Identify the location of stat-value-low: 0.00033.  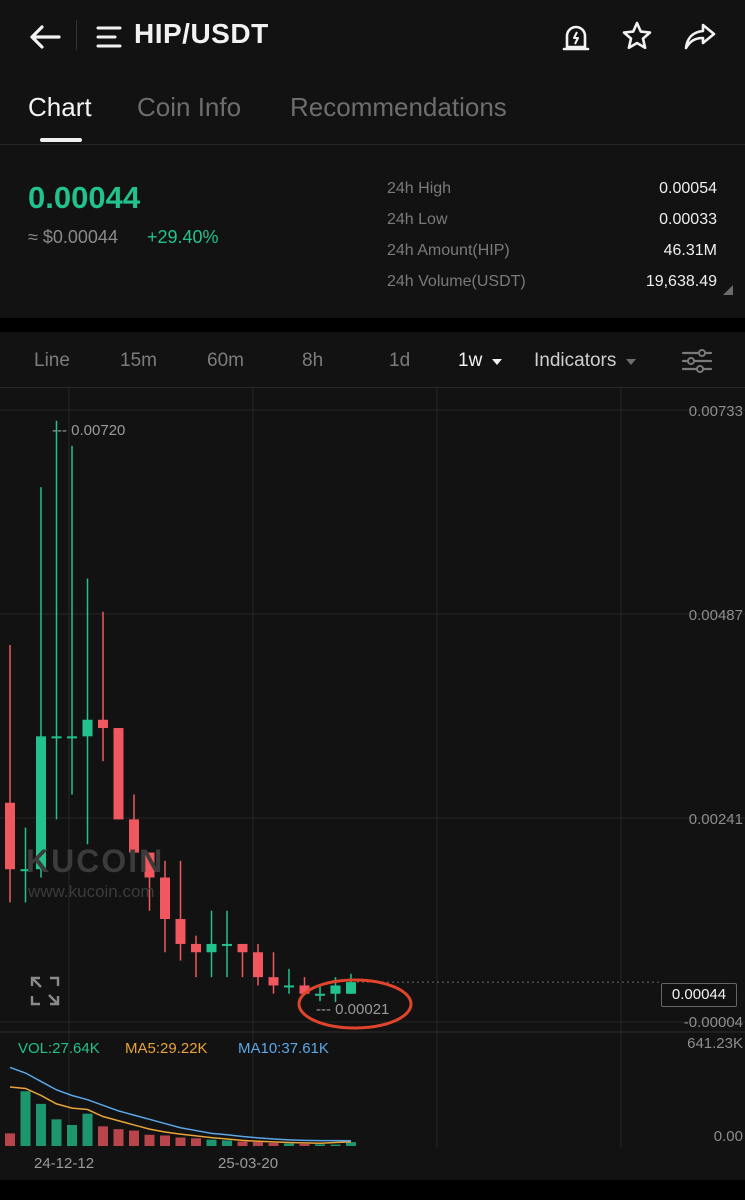
(688, 219).